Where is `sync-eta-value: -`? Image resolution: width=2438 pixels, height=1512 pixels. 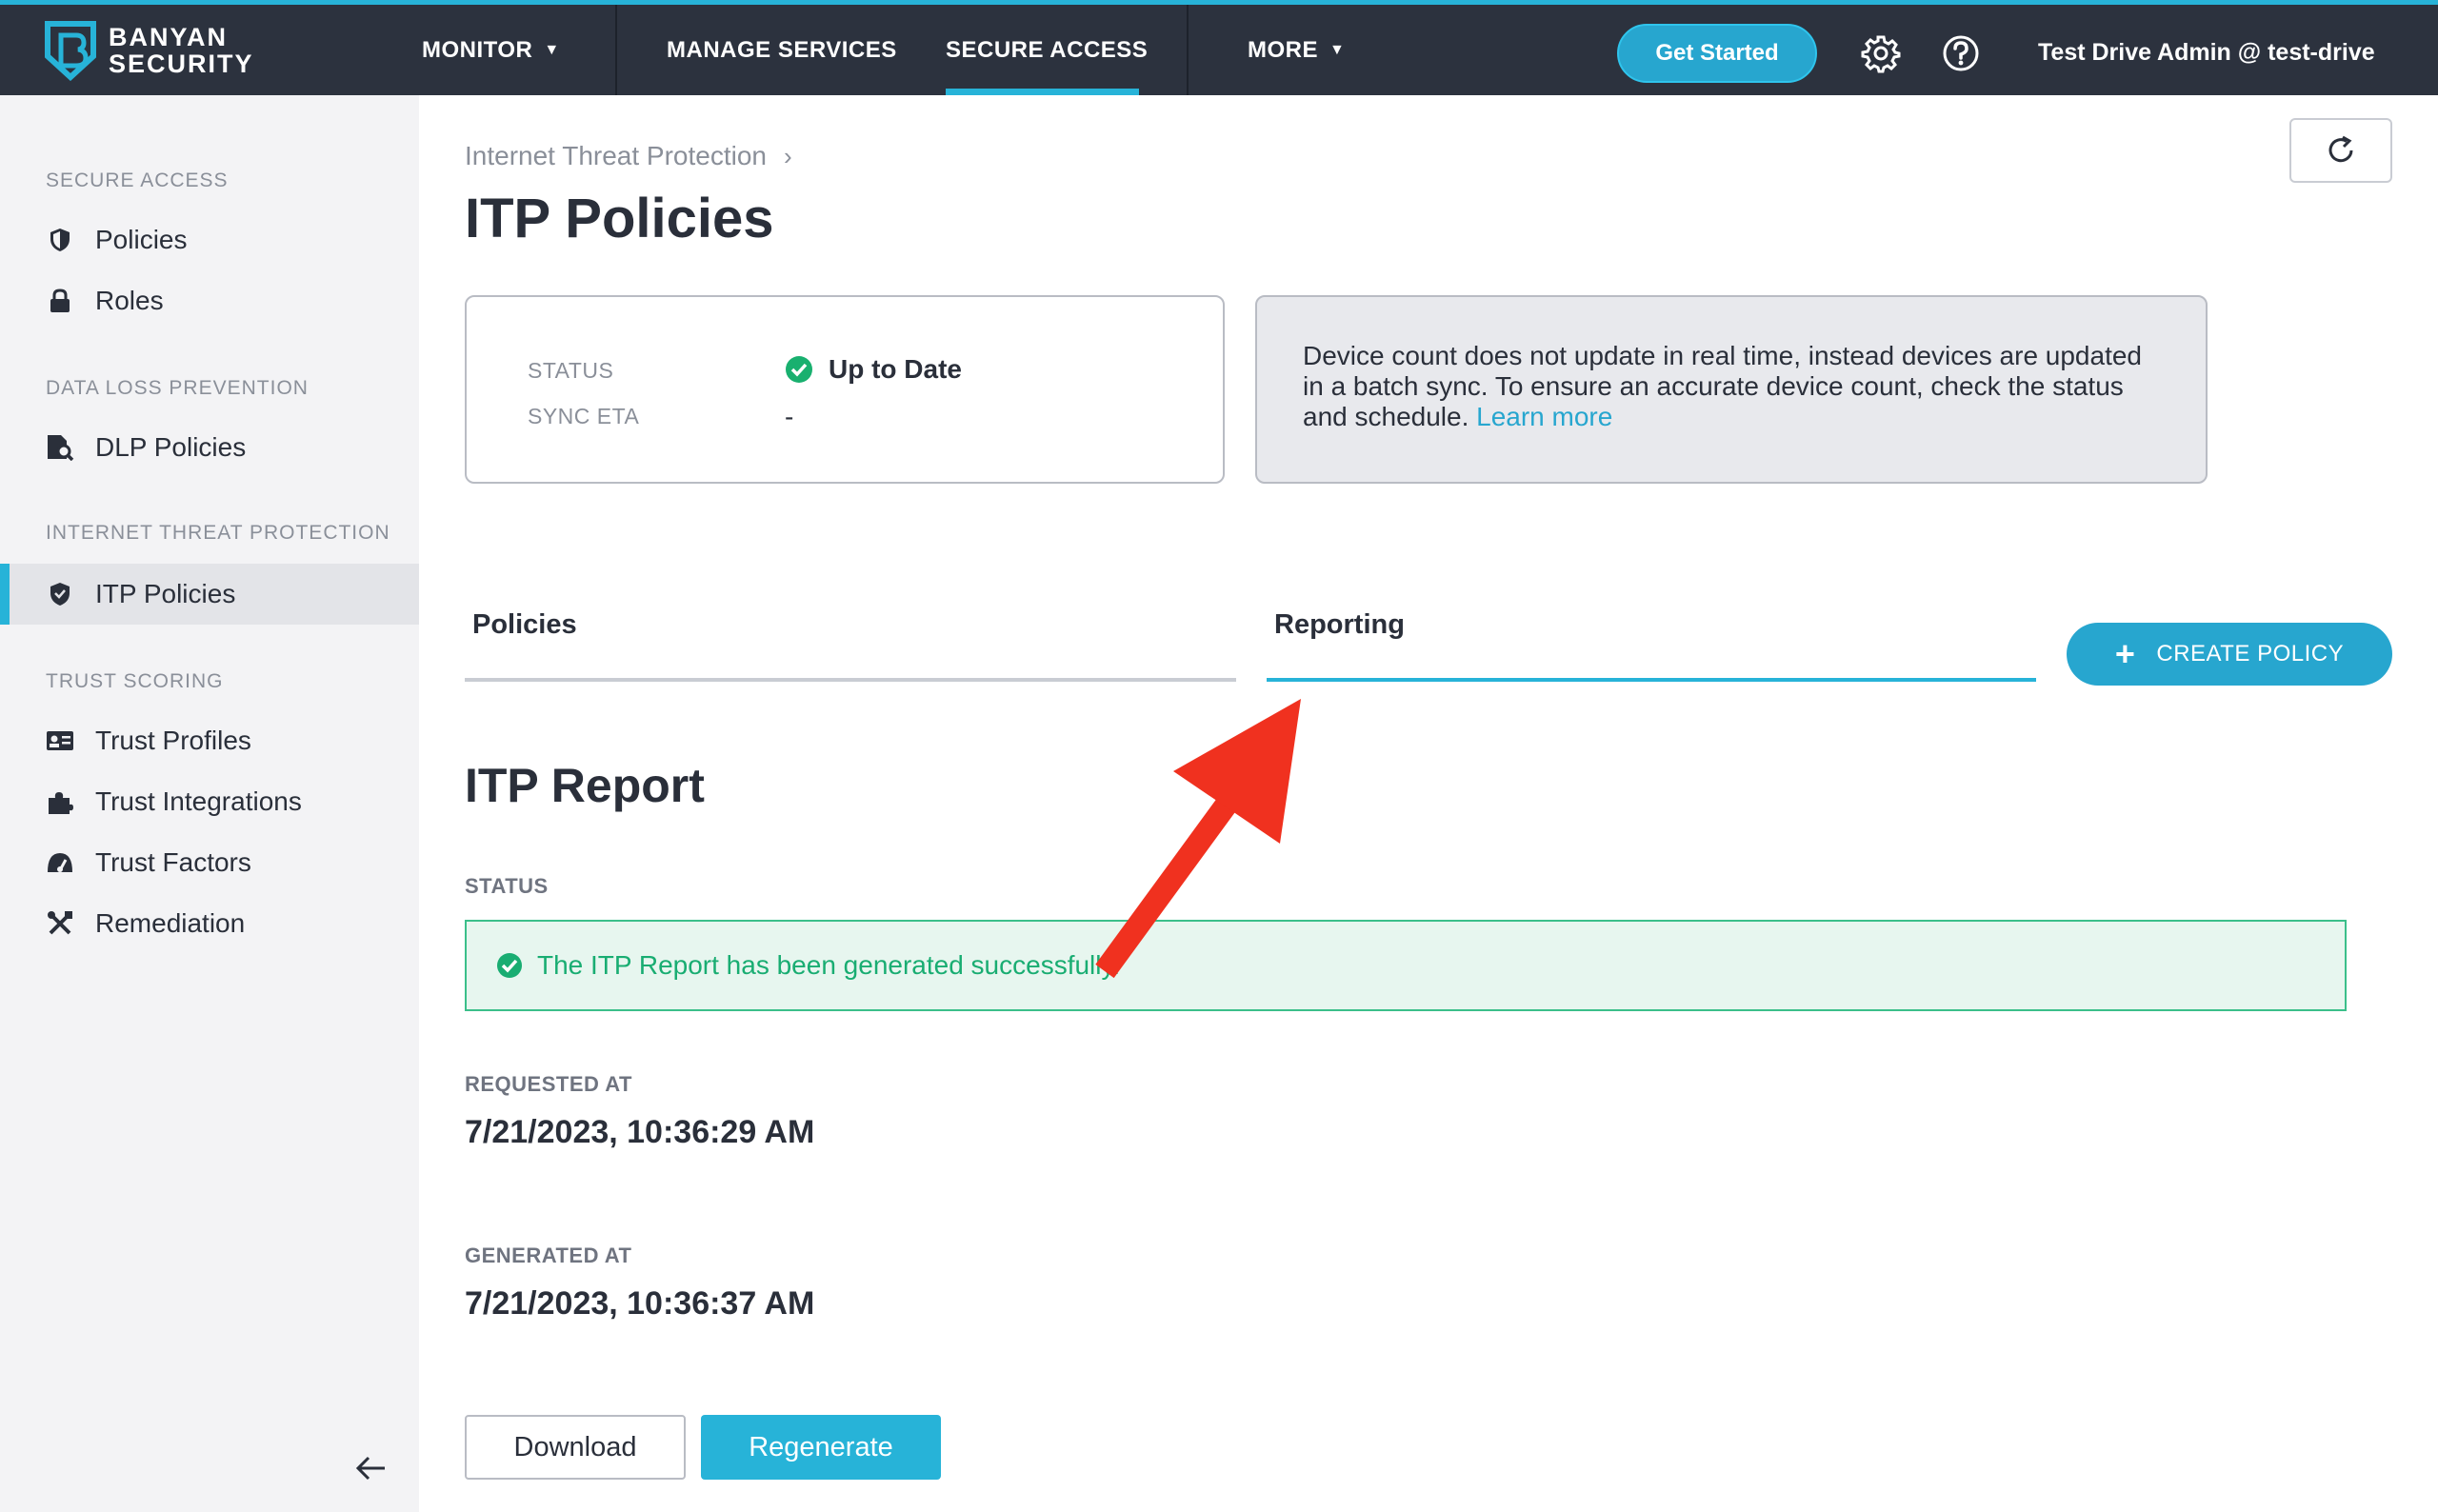 sync-eta-value: - is located at coordinates (790, 416).